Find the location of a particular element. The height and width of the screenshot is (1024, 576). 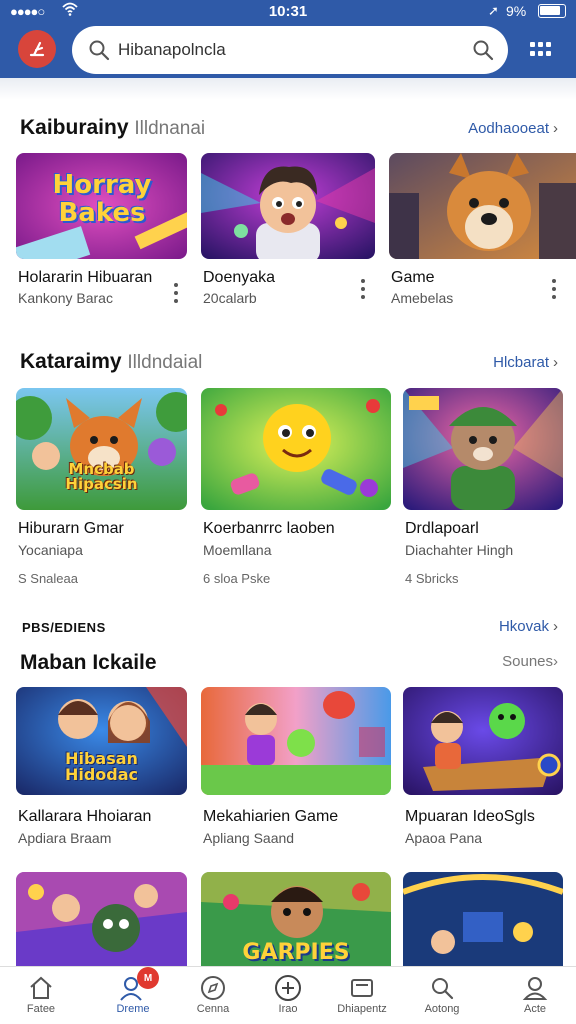

section-title: Maban Ickaile is located at coordinates (88, 663).